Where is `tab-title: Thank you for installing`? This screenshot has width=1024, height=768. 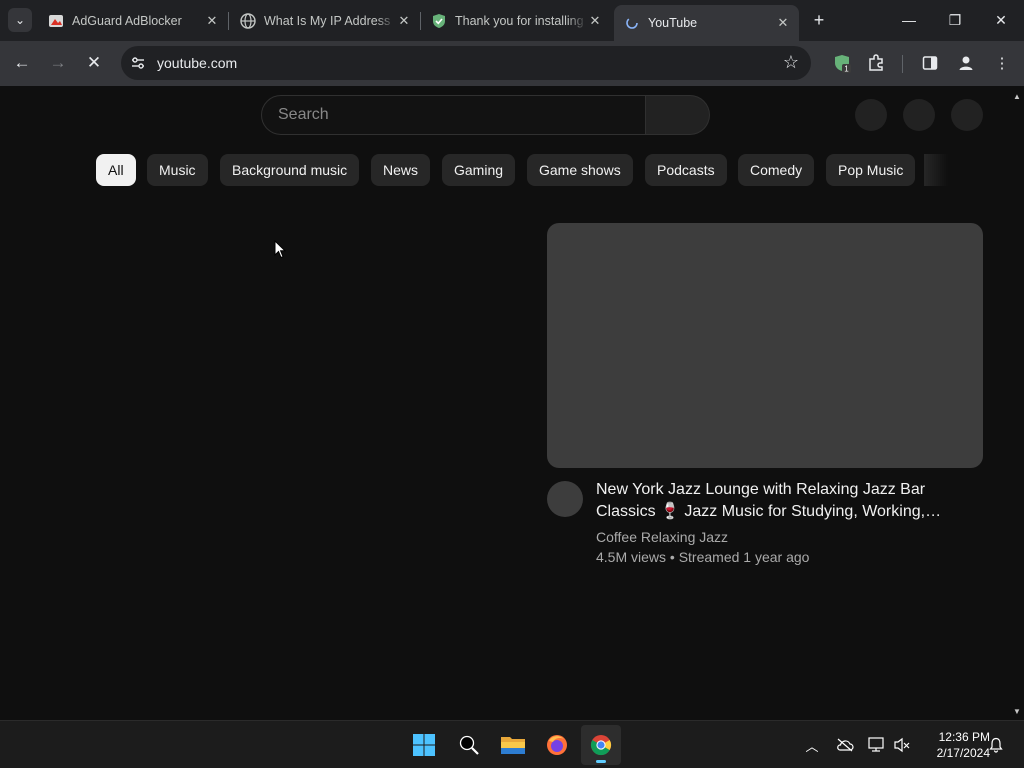 tab-title: Thank you for installing is located at coordinates (519, 20).